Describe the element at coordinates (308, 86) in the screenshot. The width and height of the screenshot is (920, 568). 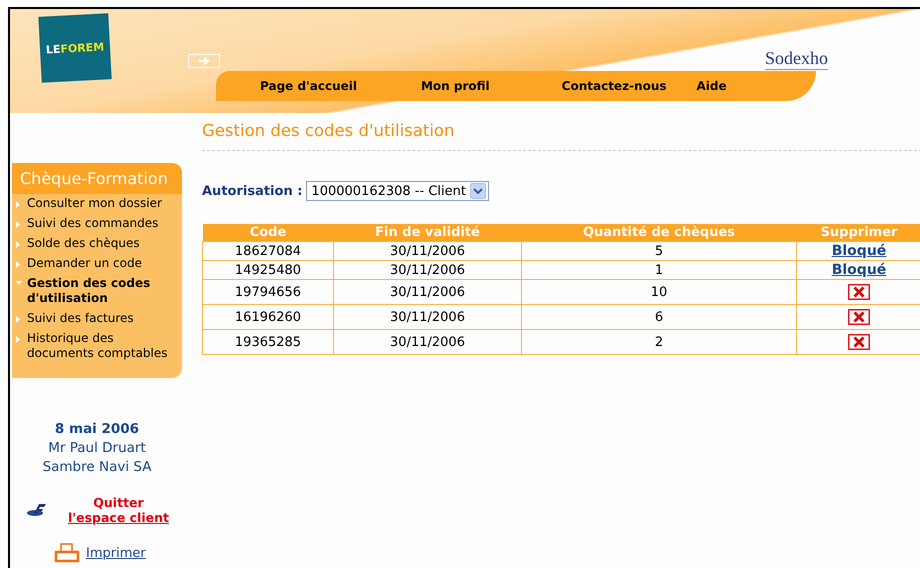
I see `nav-link: Page d'accueil` at that location.